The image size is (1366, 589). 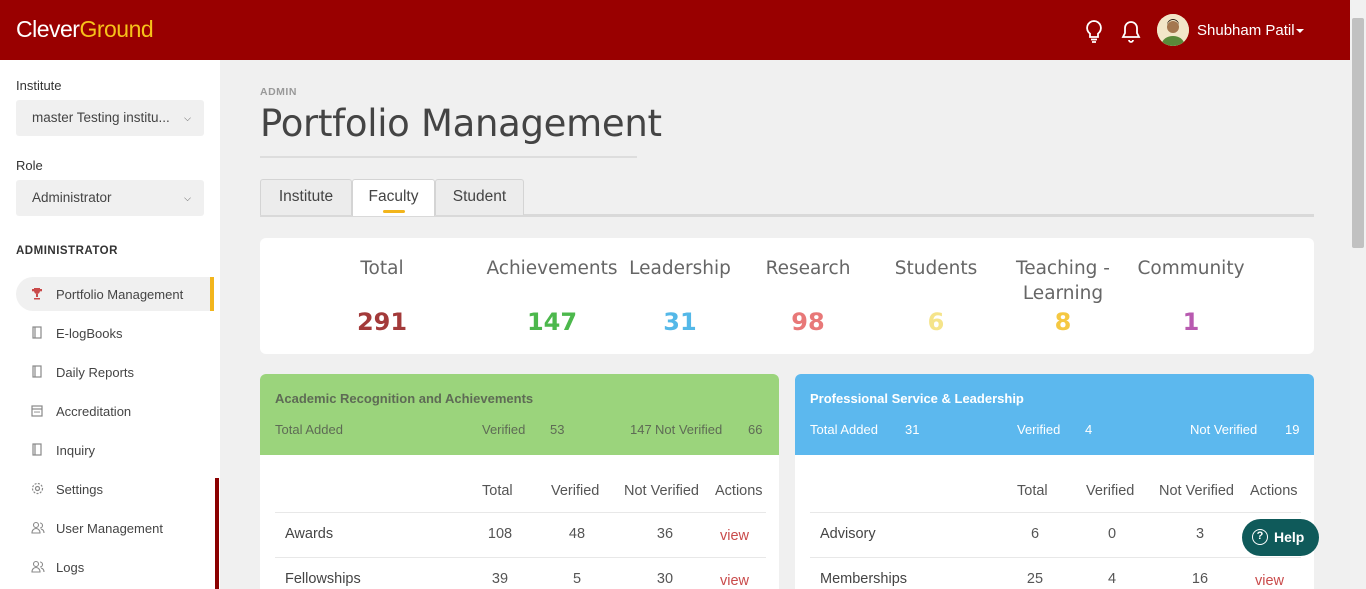 I want to click on sidebar-item-label: Daily Reports, so click(x=95, y=372).